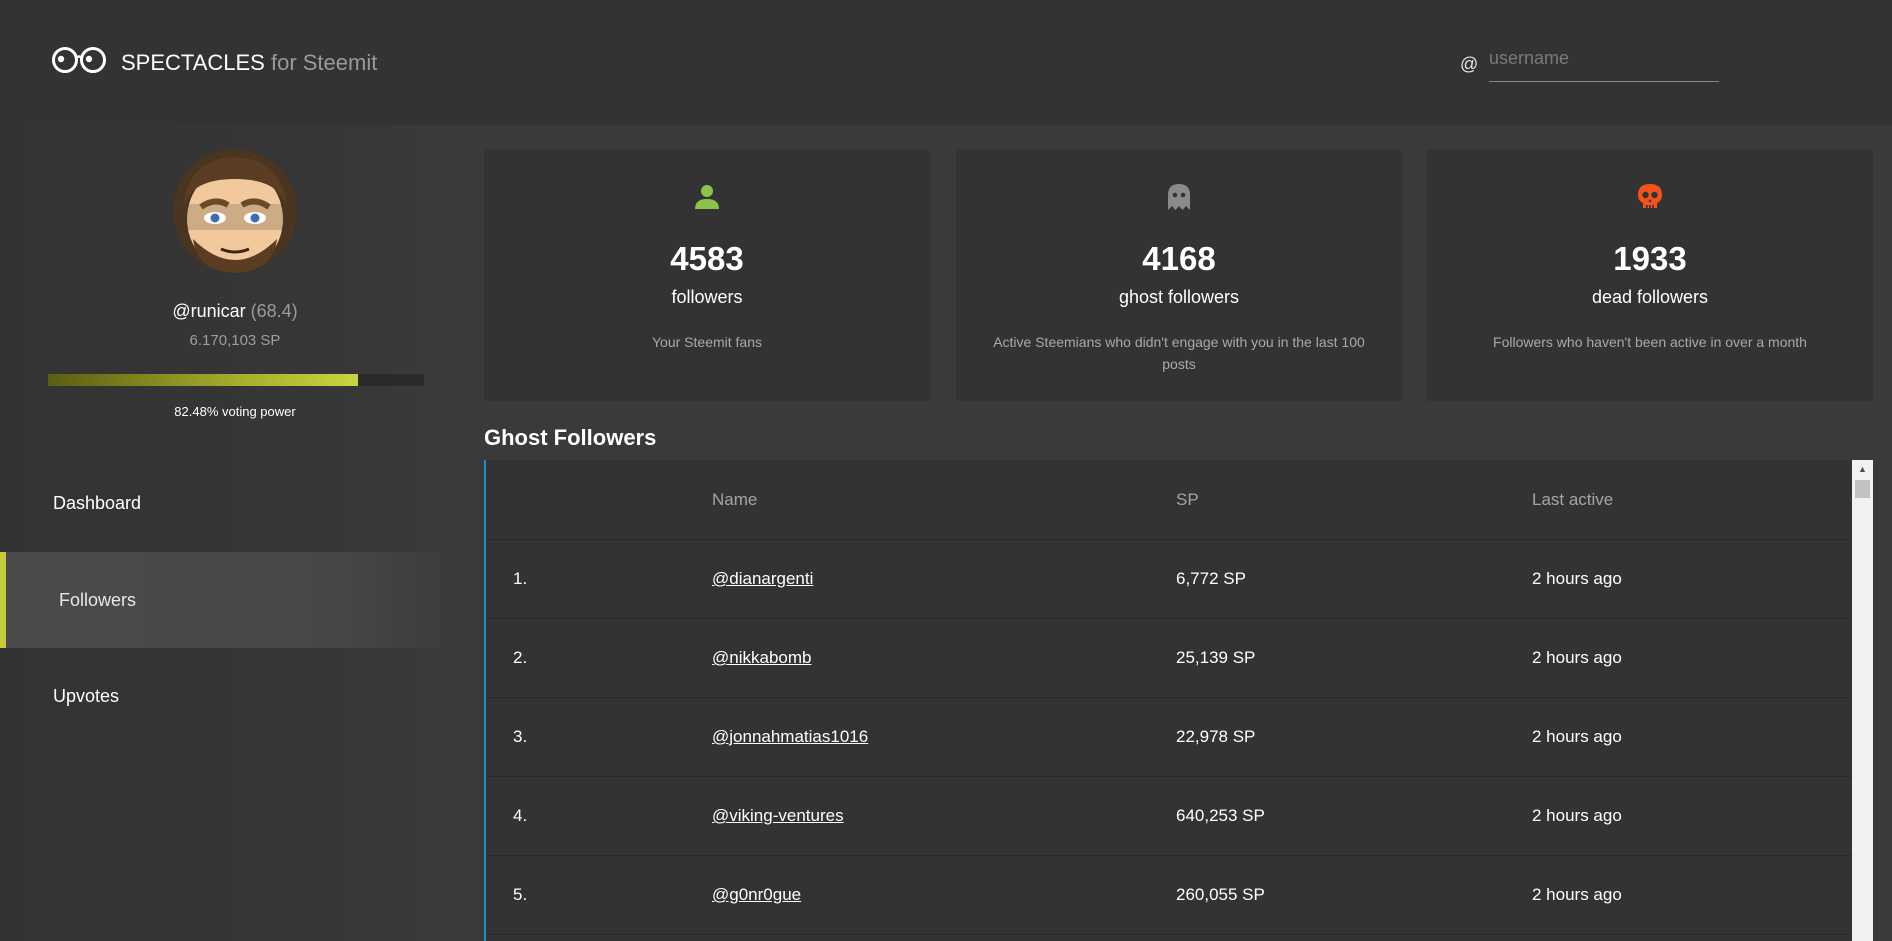 The width and height of the screenshot is (1892, 941). What do you see at coordinates (193, 62) in the screenshot?
I see `brand-main: SPECTACLES` at bounding box center [193, 62].